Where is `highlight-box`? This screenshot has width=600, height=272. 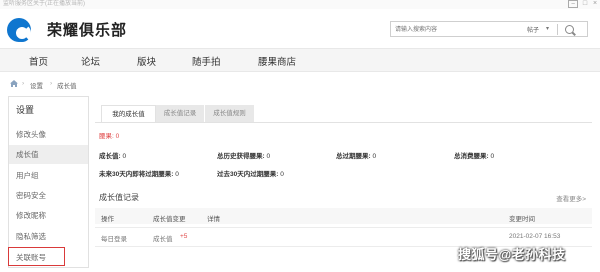 highlight-box is located at coordinates (36, 256).